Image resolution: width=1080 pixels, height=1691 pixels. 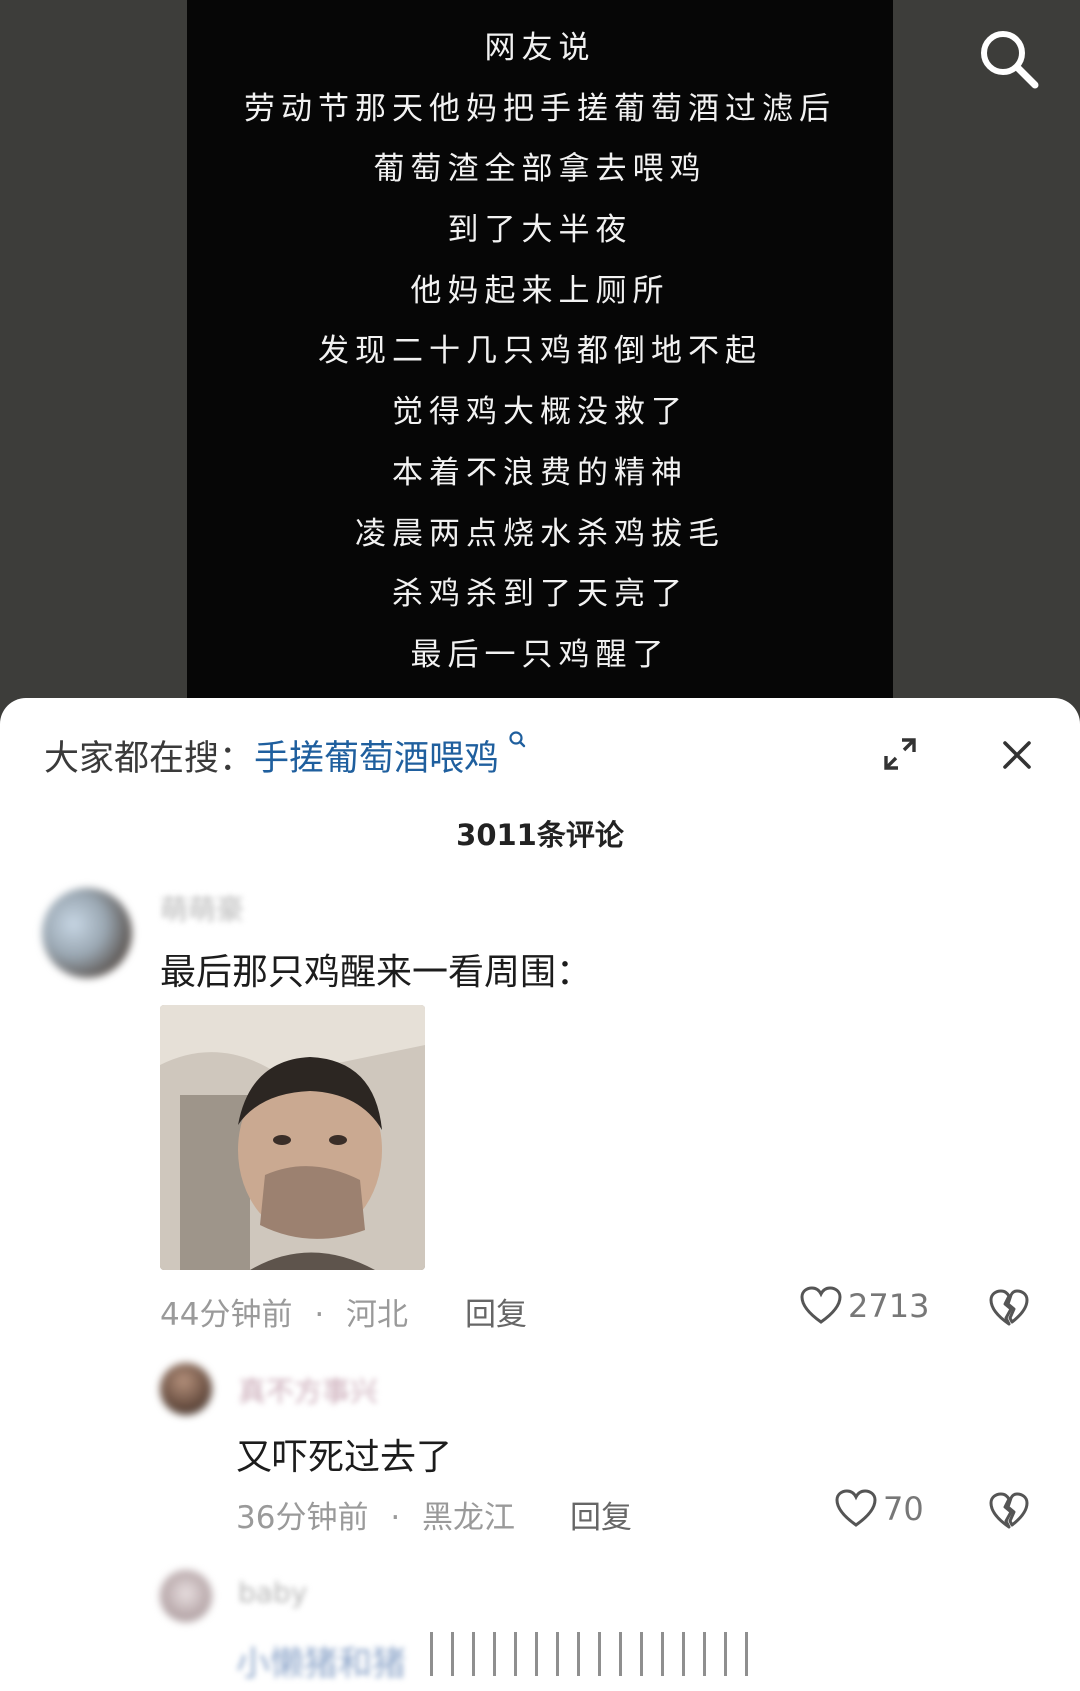 I want to click on comment-meta: 36分钟前 · 黑龙江, so click(x=375, y=1514).